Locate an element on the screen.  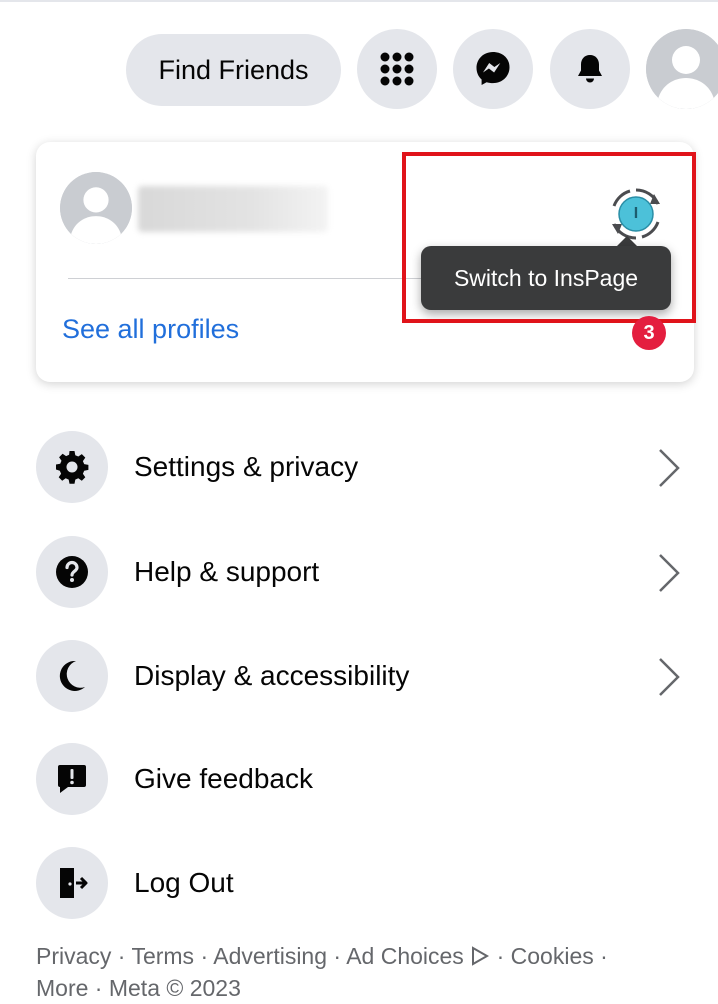
notifications-button is located at coordinates (590, 69).